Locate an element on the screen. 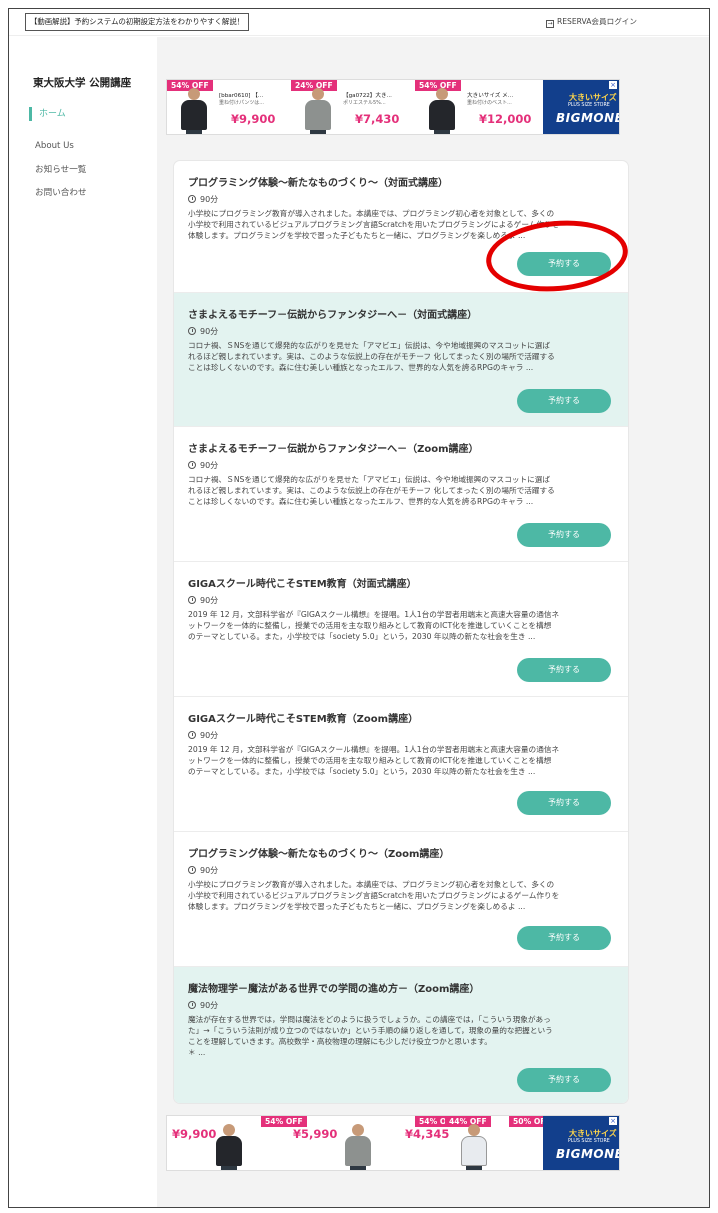  ad-product-card: ¥5,990 is located at coordinates (316, 1143).